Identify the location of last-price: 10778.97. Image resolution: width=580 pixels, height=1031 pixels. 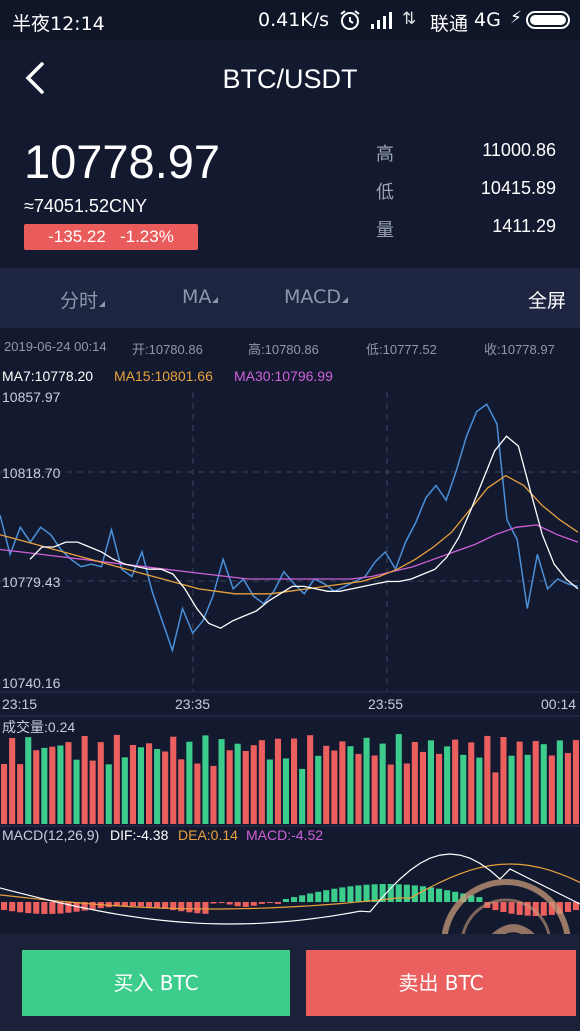
(122, 161).